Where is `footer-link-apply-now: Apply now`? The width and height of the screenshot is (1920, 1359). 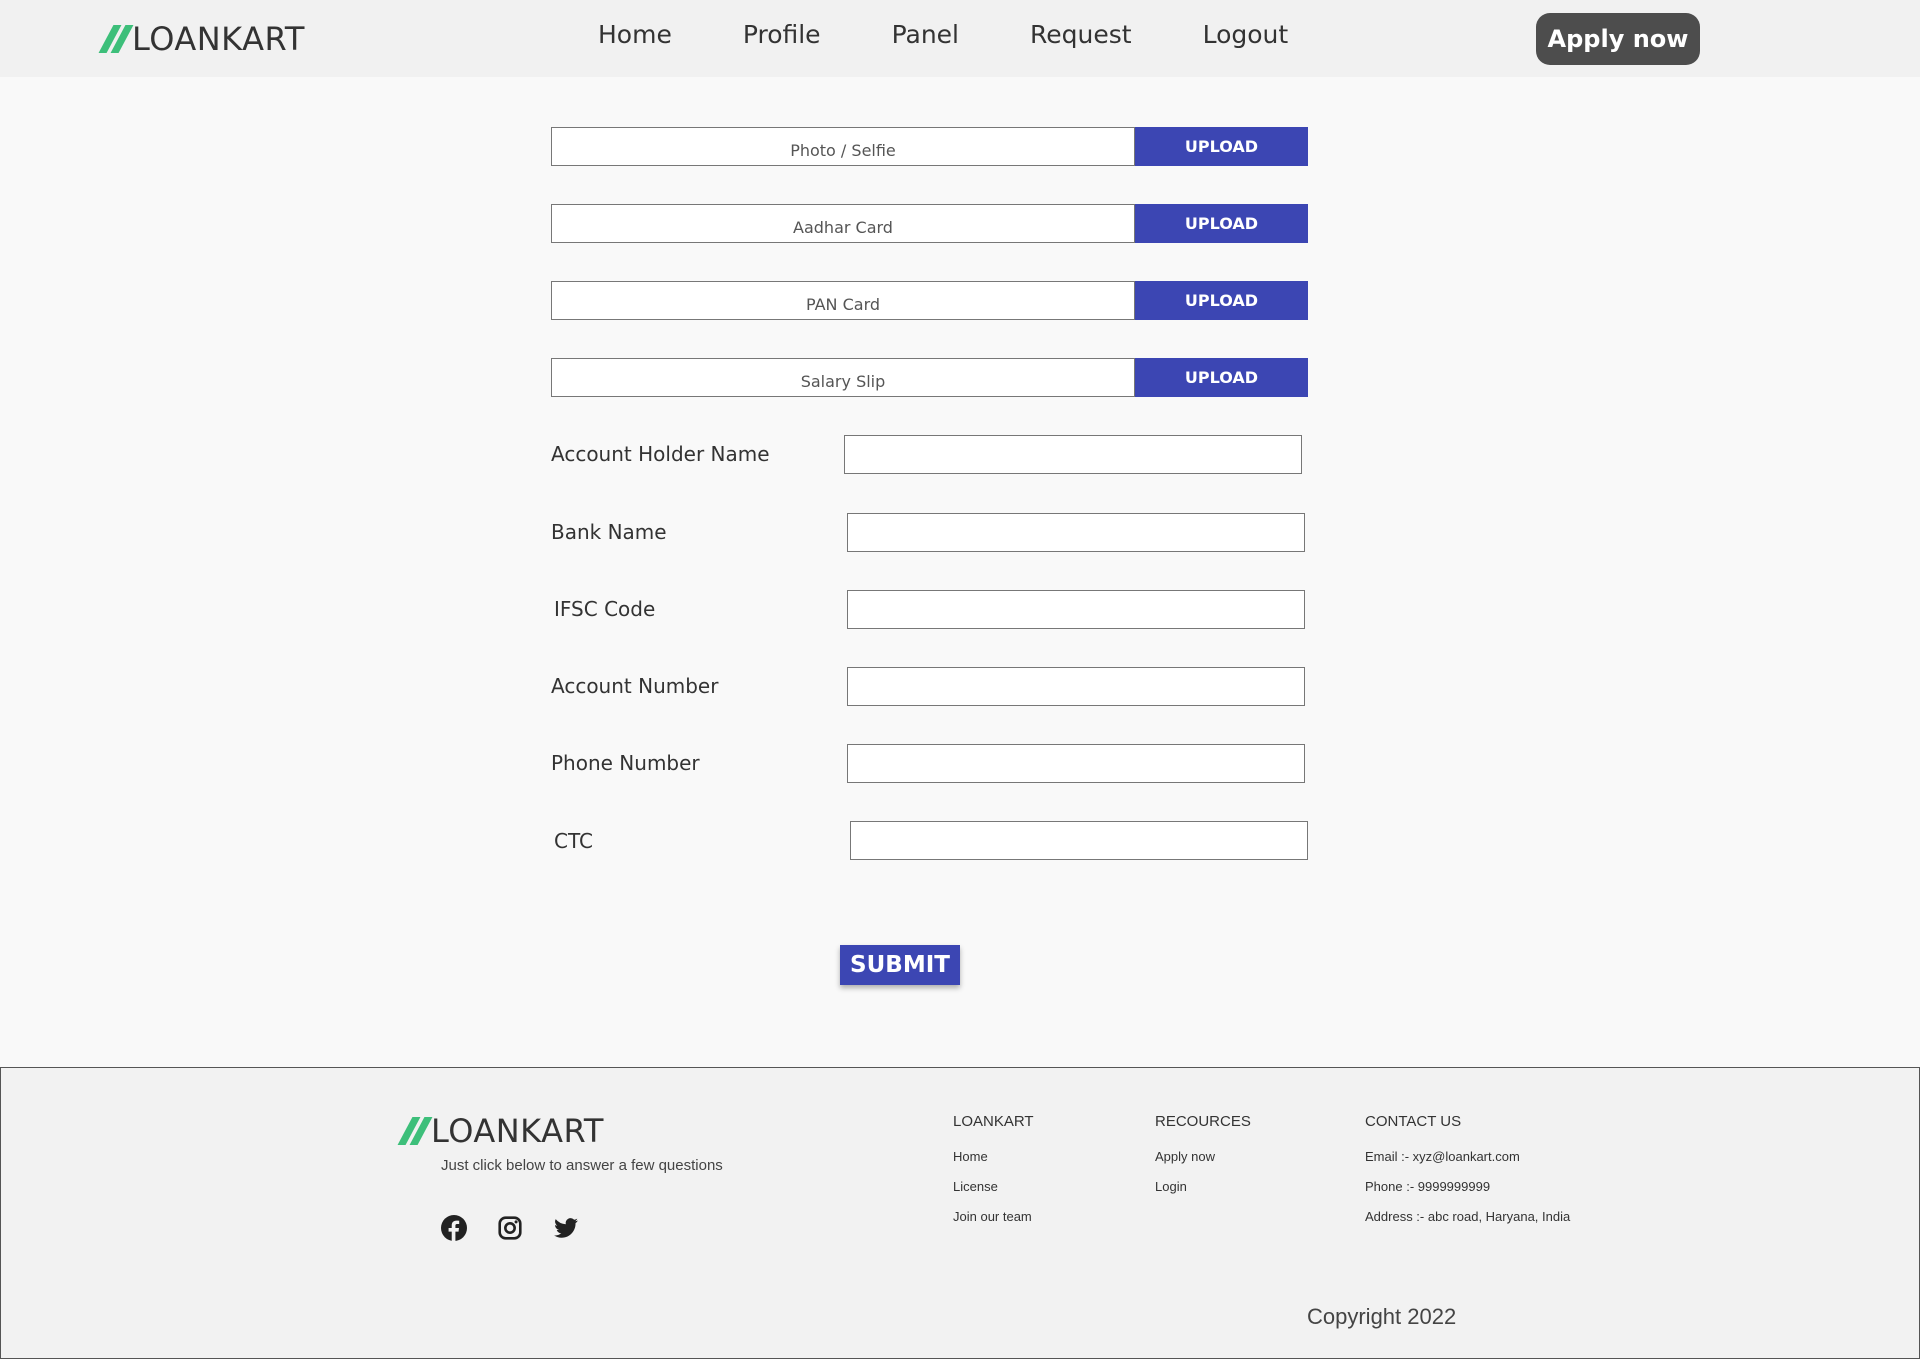
footer-link-apply-now: Apply now is located at coordinates (1203, 1164).